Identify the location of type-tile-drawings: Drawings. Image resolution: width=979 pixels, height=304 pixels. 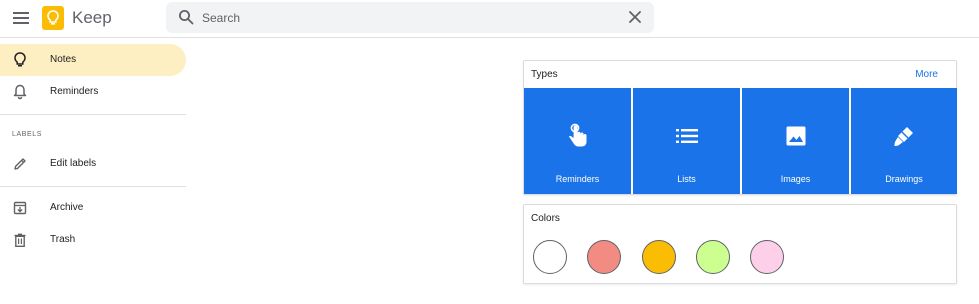
(904, 141).